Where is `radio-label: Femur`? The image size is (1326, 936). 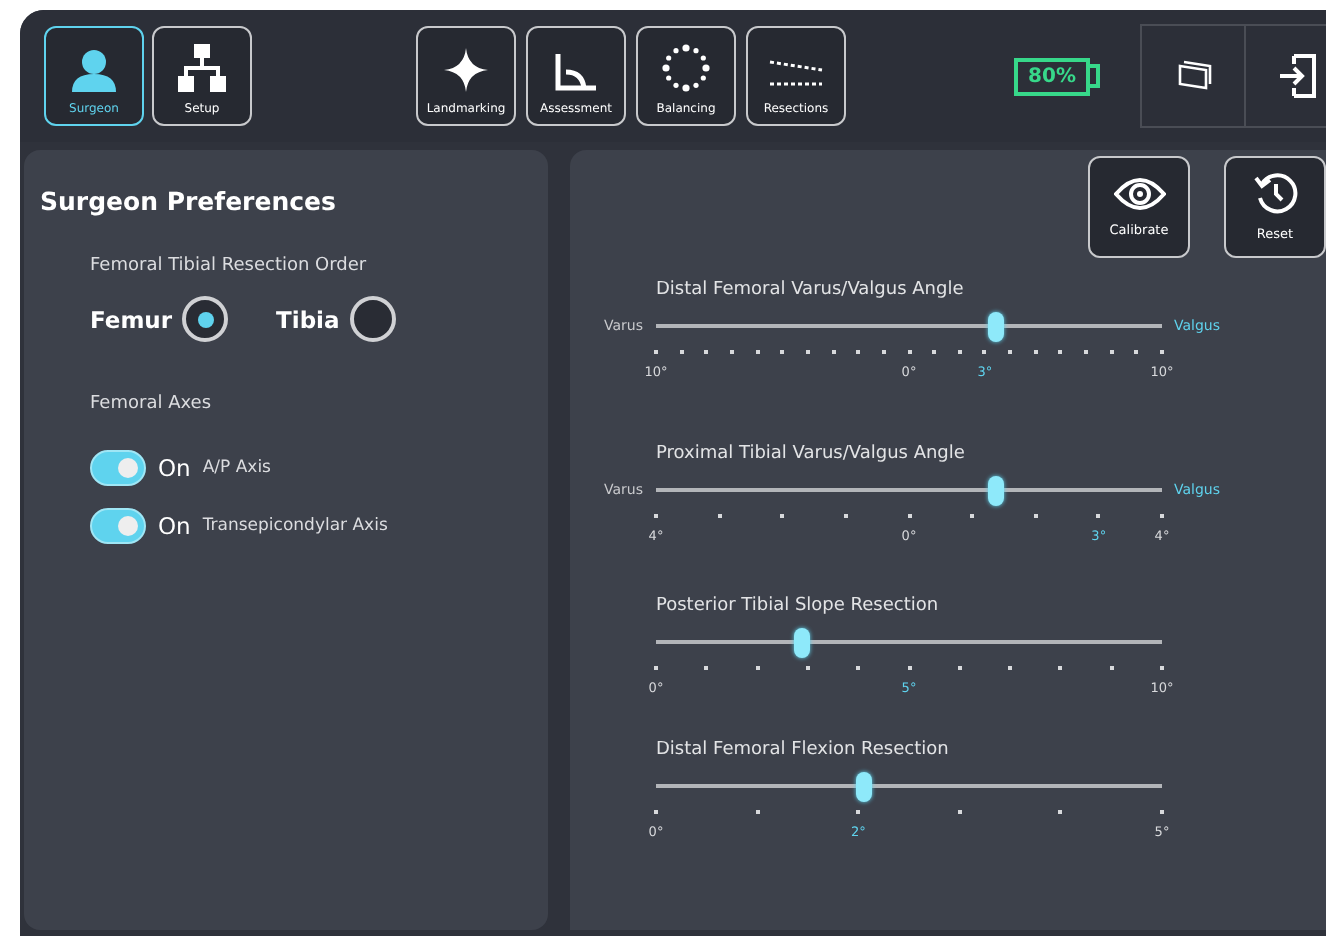 radio-label: Femur is located at coordinates (131, 319).